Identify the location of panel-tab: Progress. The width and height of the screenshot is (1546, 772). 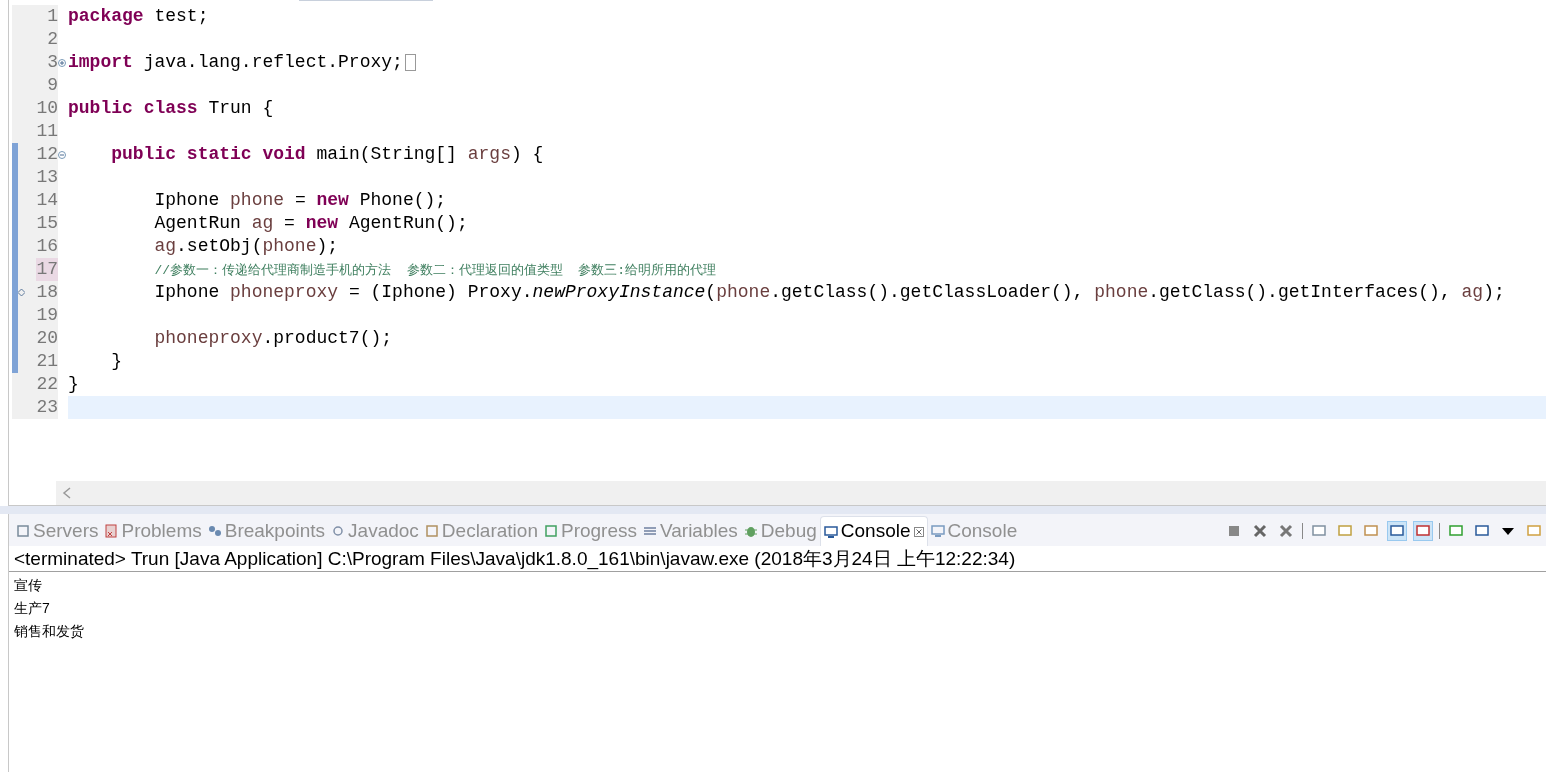
(590, 531).